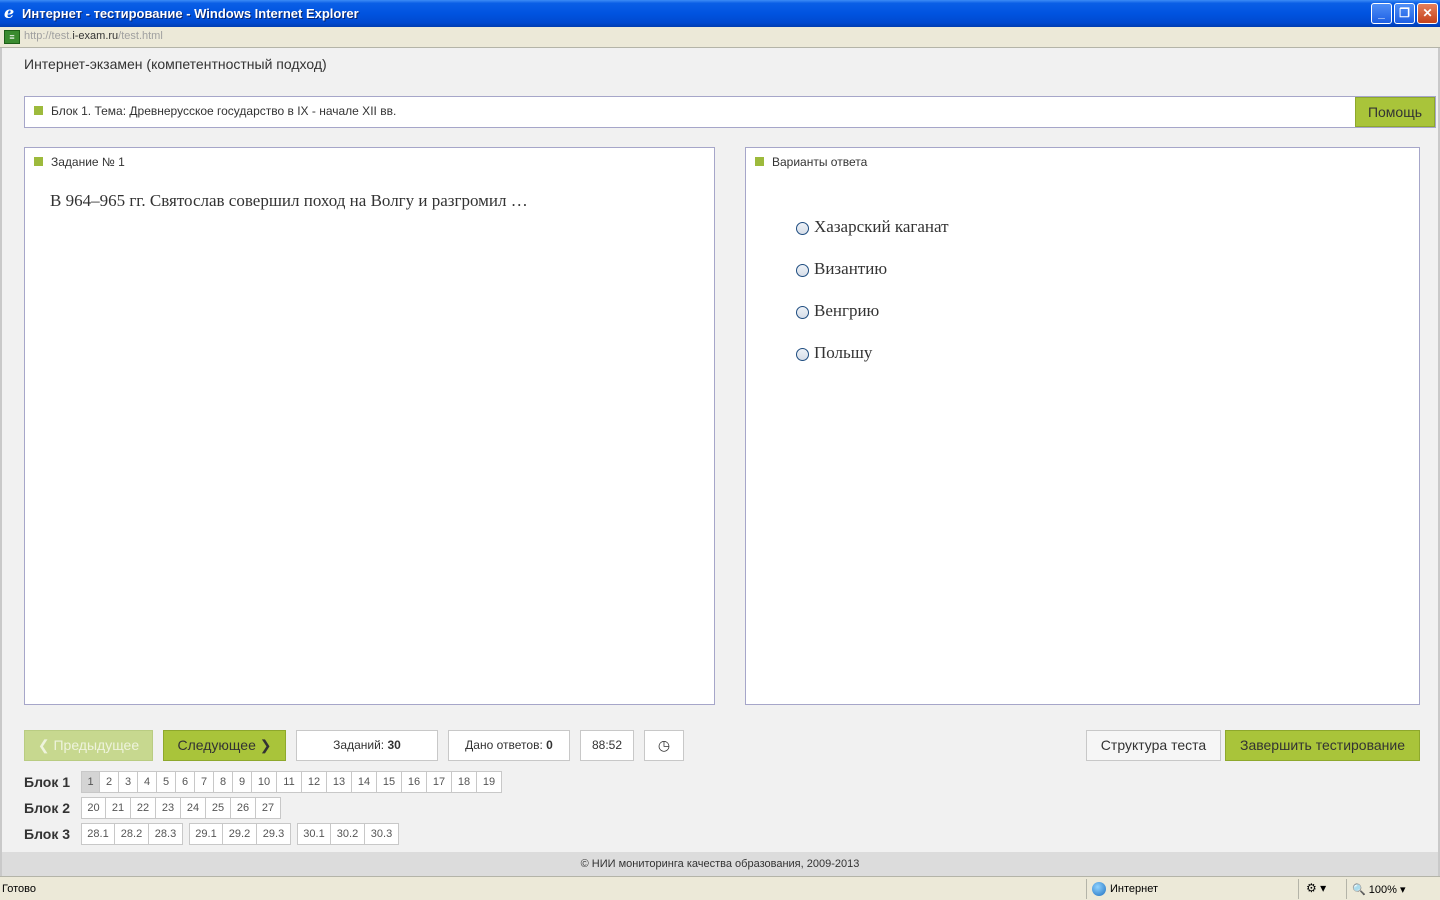 The height and width of the screenshot is (900, 1440). I want to click on question-nav-cell: 13, so click(339, 782).